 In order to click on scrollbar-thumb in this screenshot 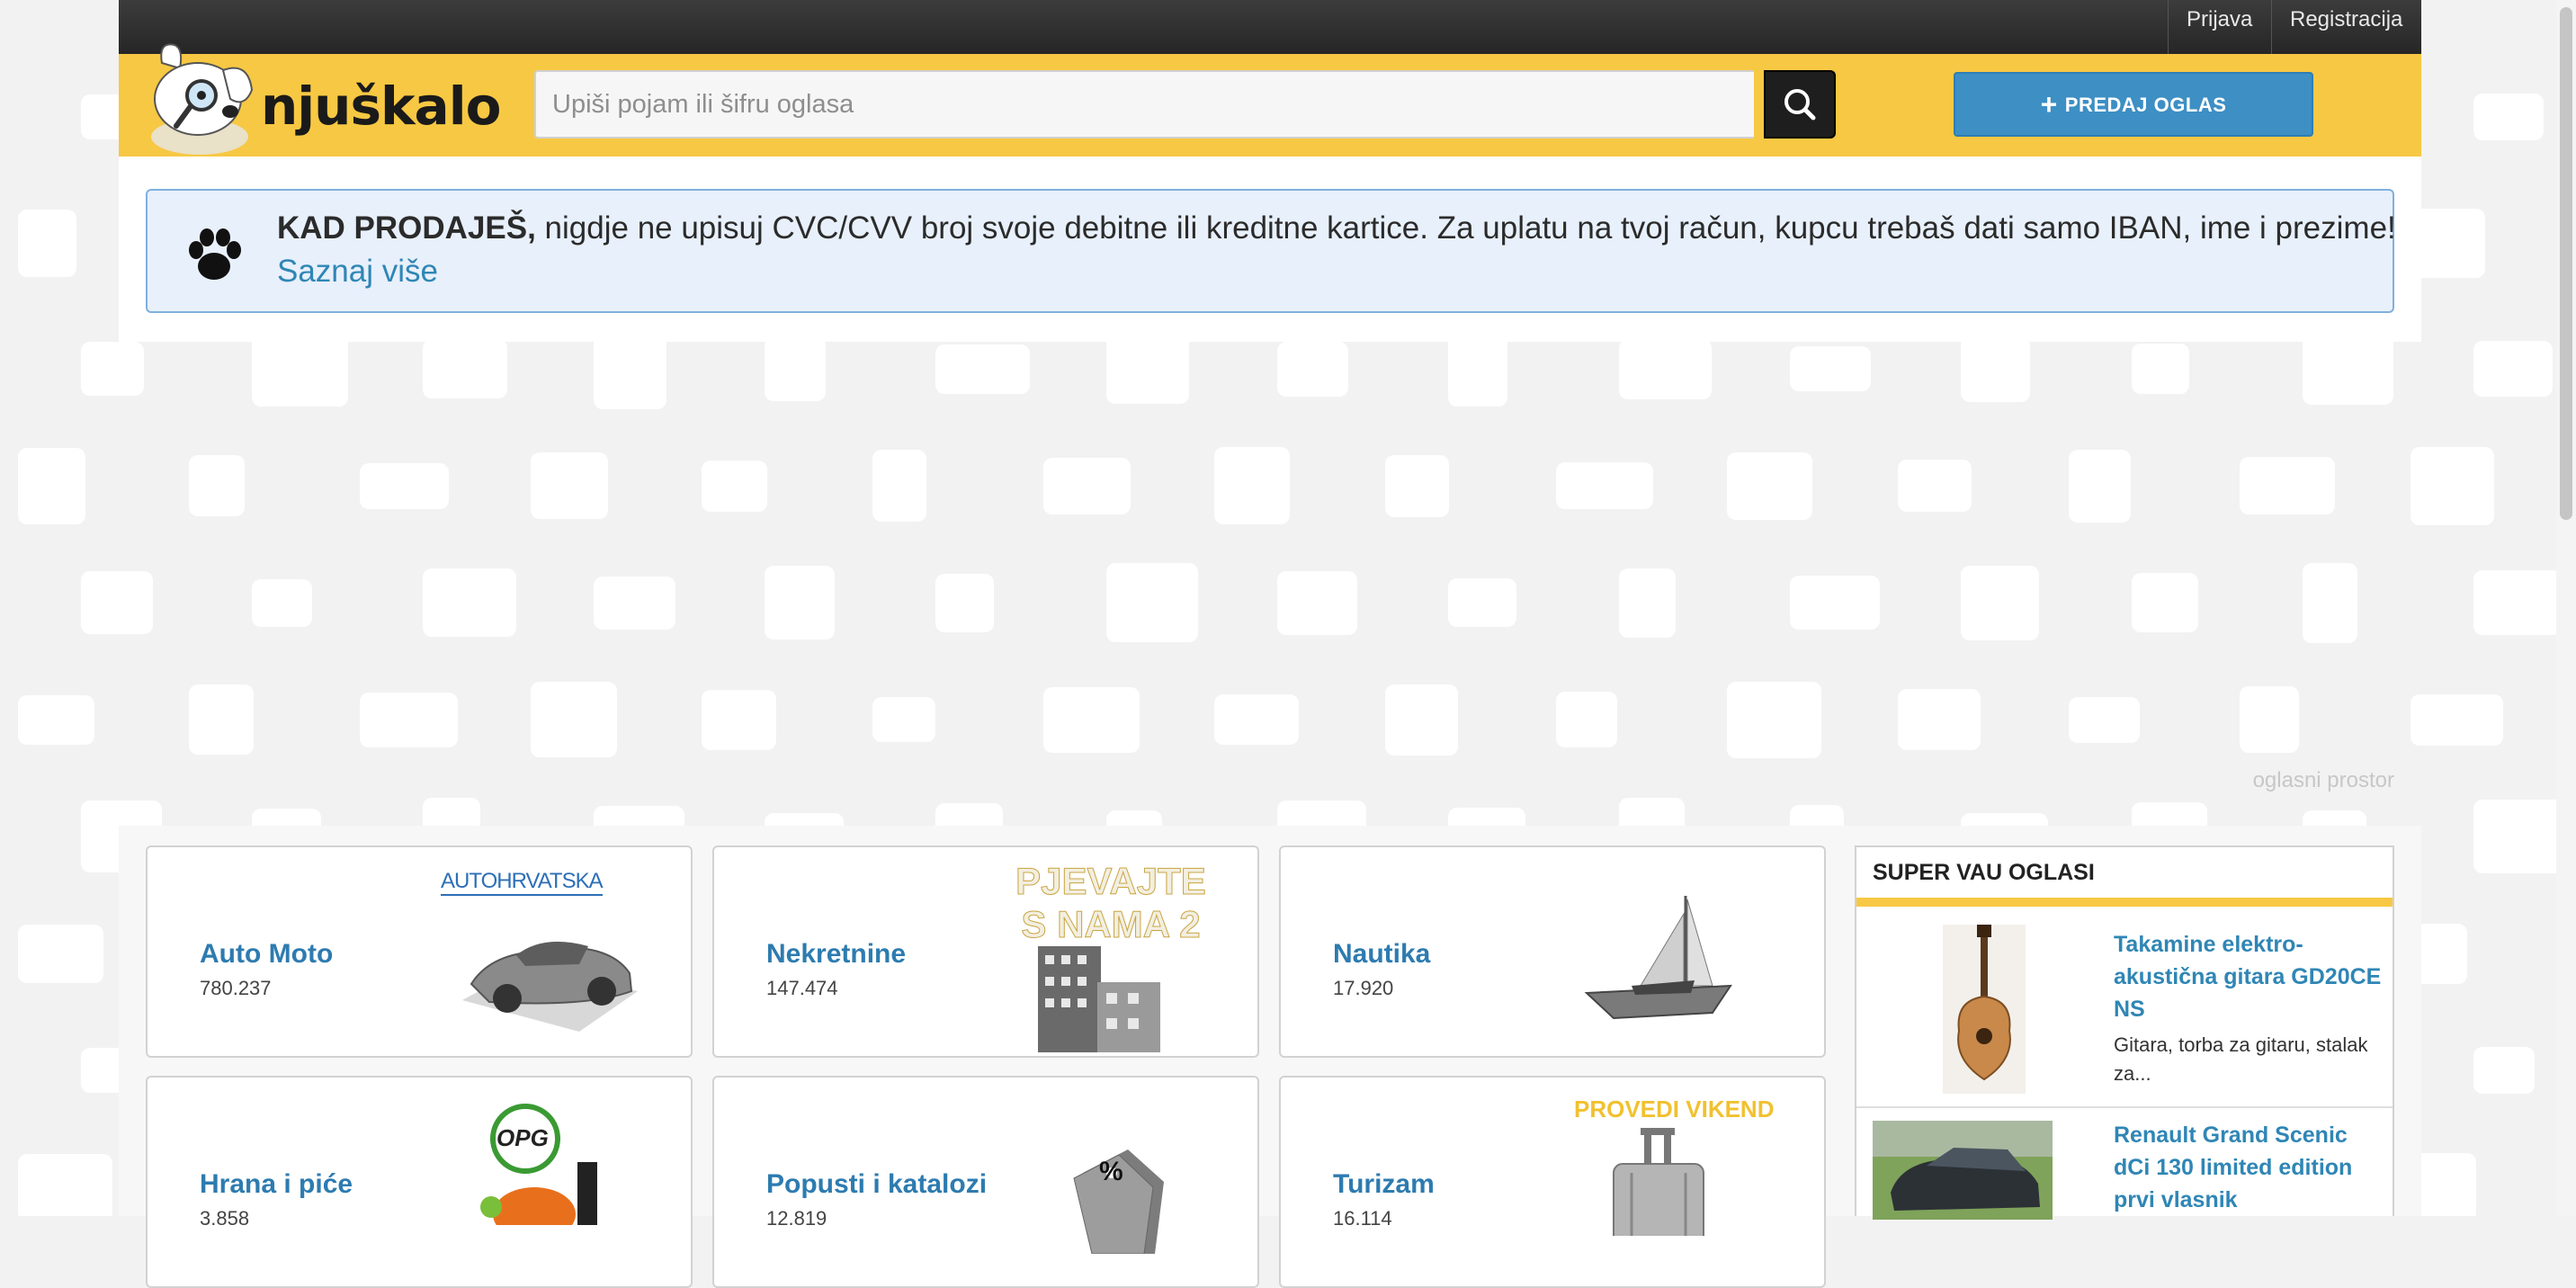, I will do `click(2566, 263)`.